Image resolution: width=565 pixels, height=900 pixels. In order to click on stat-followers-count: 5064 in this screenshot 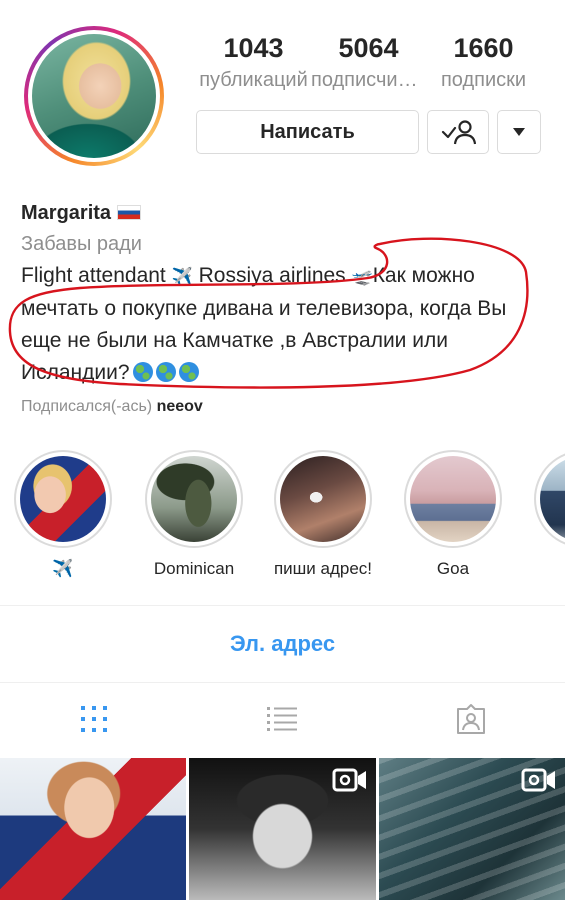, I will do `click(368, 48)`.